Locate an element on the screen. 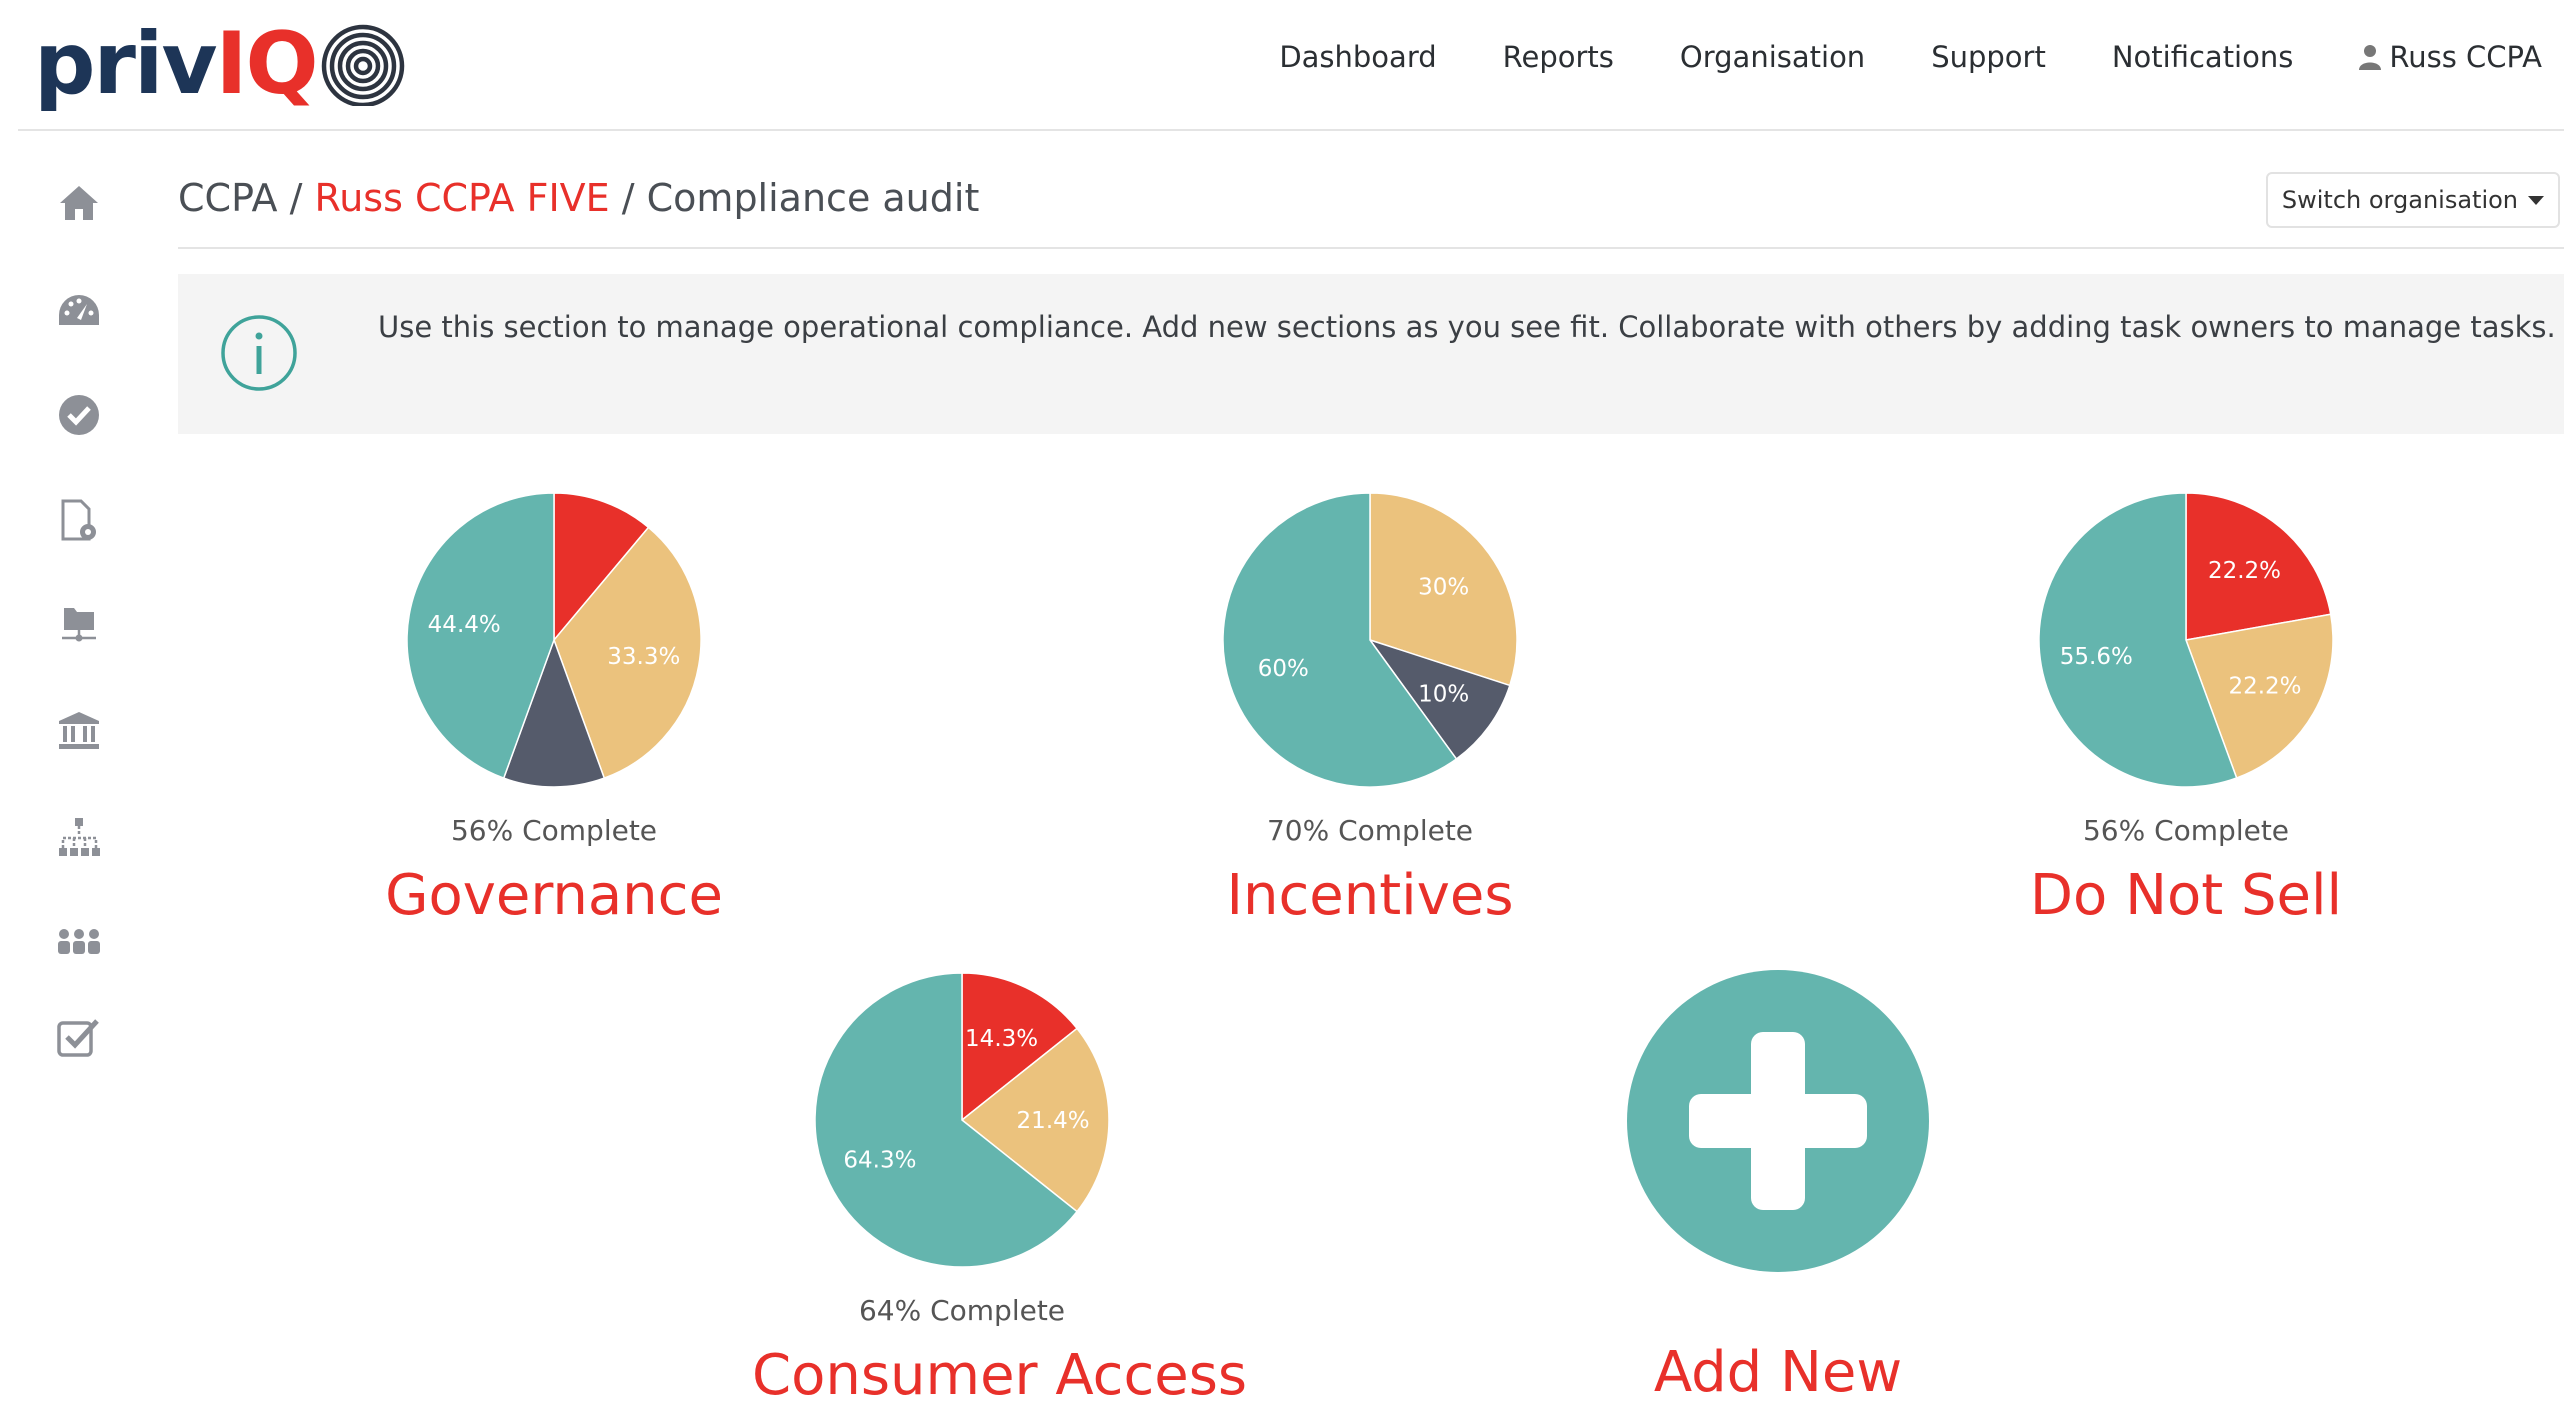 This screenshot has height=1408, width=2564. pie-slice-label: 64.3% is located at coordinates (879, 1161).